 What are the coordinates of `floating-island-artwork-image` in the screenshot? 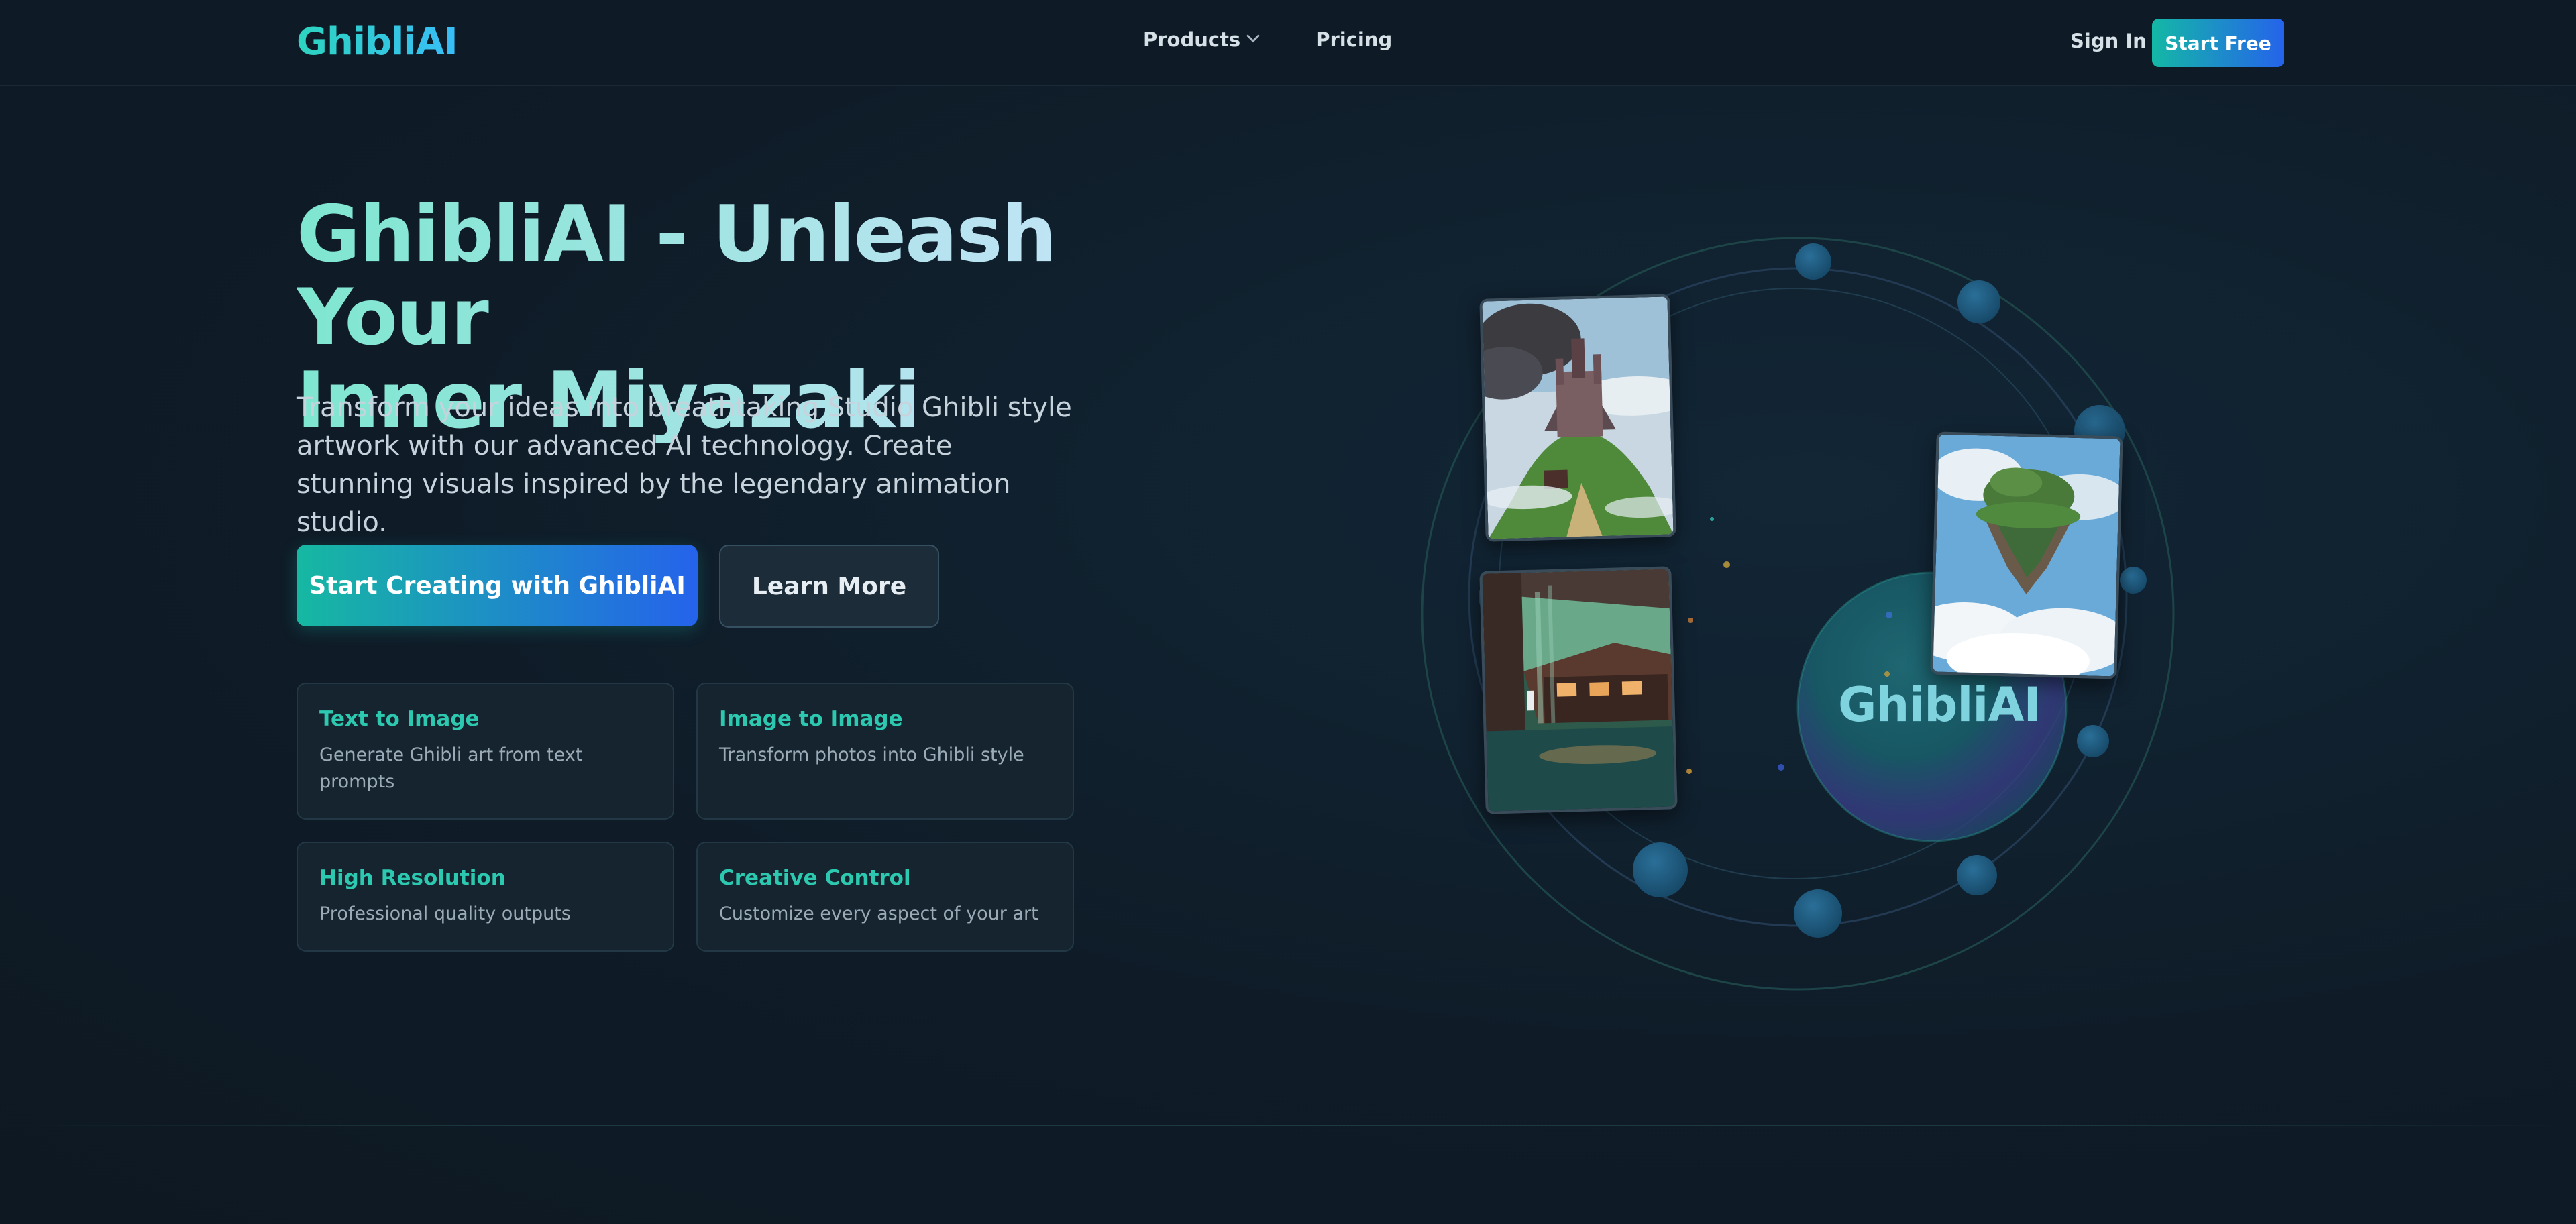 It's located at (2026, 555).